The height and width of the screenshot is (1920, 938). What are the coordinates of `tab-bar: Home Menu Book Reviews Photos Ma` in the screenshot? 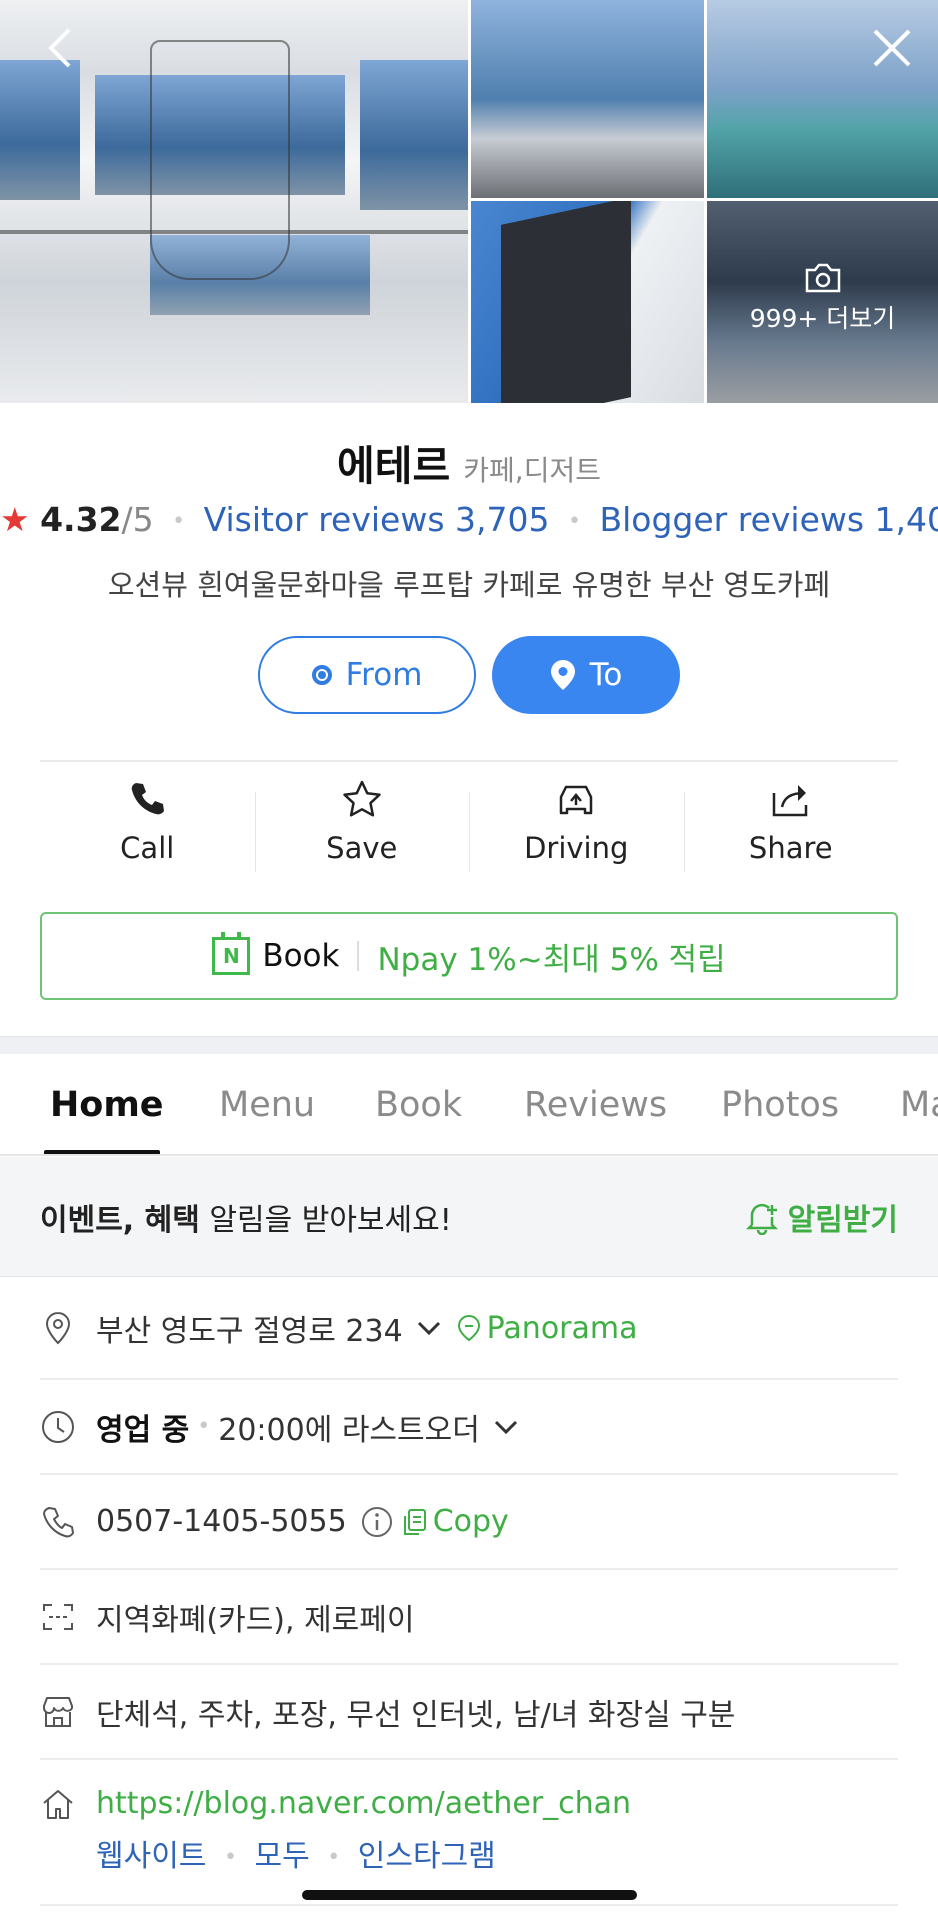 It's located at (469, 1105).